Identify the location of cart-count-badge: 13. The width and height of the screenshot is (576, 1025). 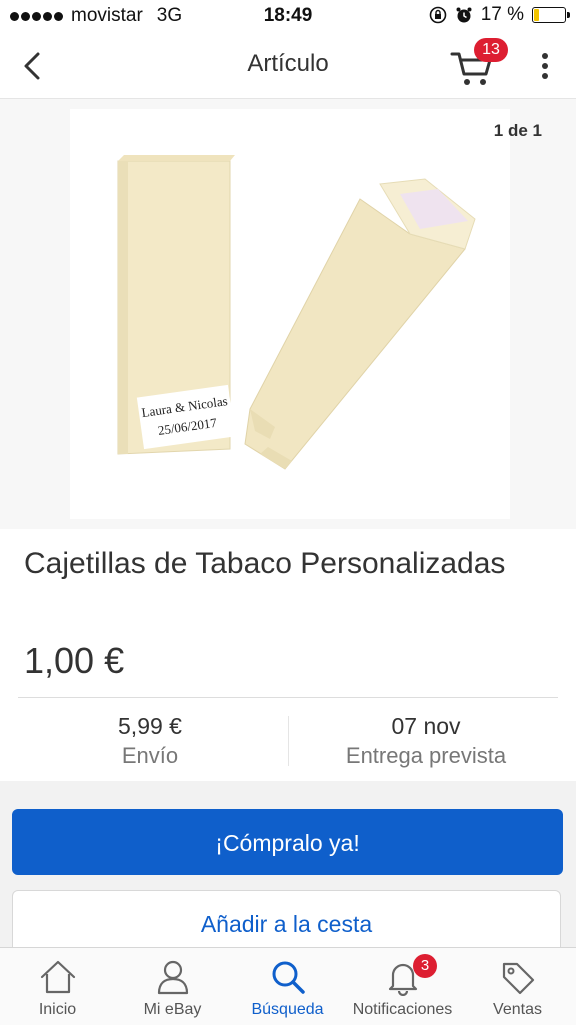
(491, 50).